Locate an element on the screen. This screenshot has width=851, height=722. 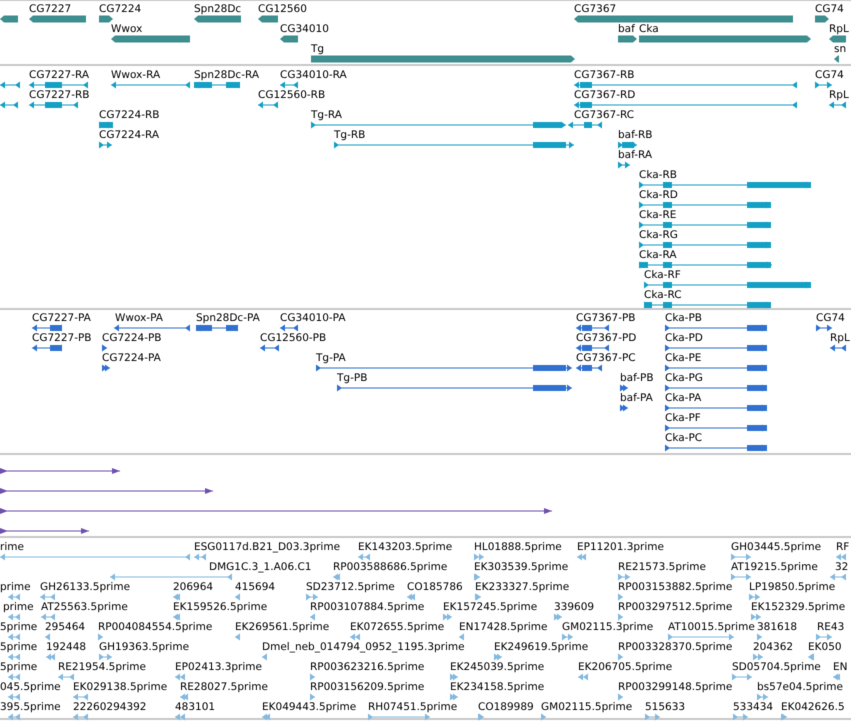
feature-label: EK049443.5prime is located at coordinates (309, 707).